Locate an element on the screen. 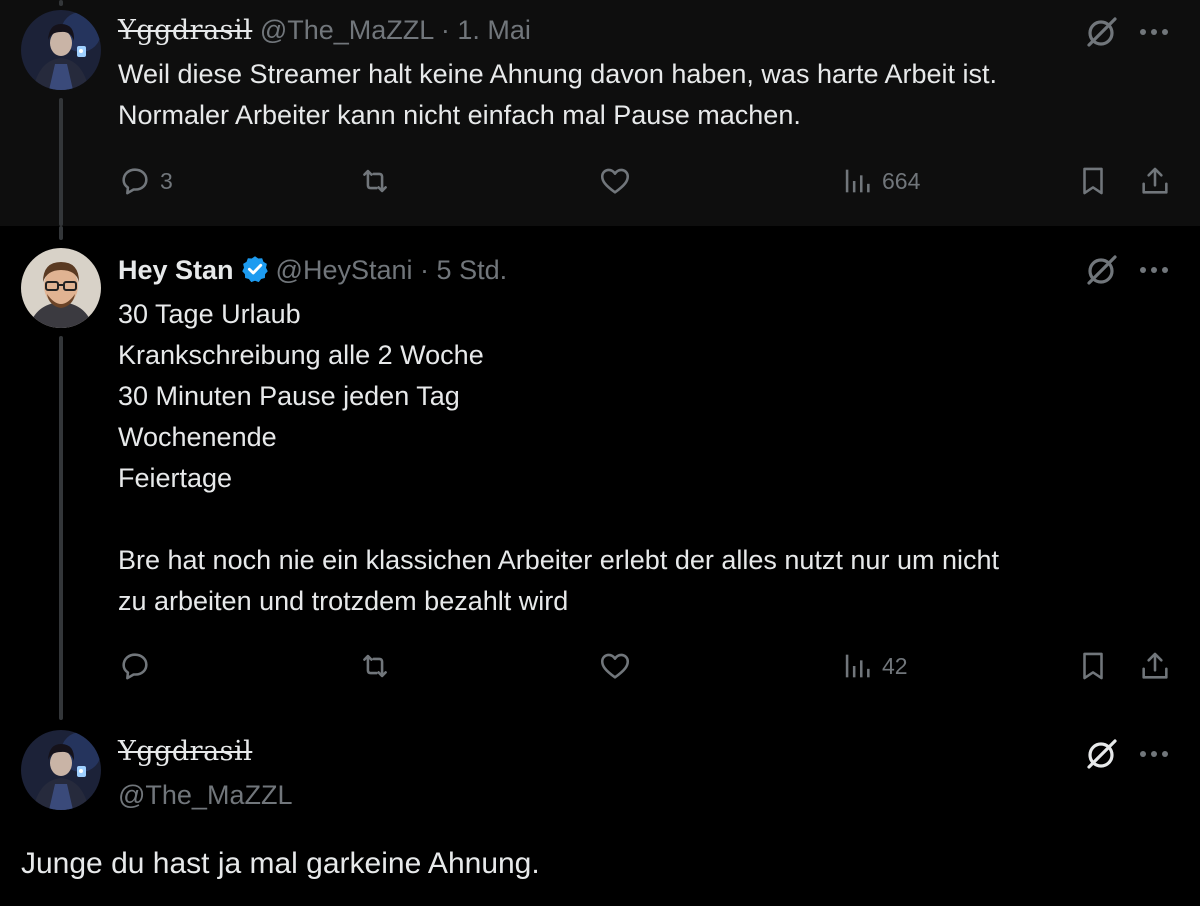  reply-button is located at coordinates (139, 666).